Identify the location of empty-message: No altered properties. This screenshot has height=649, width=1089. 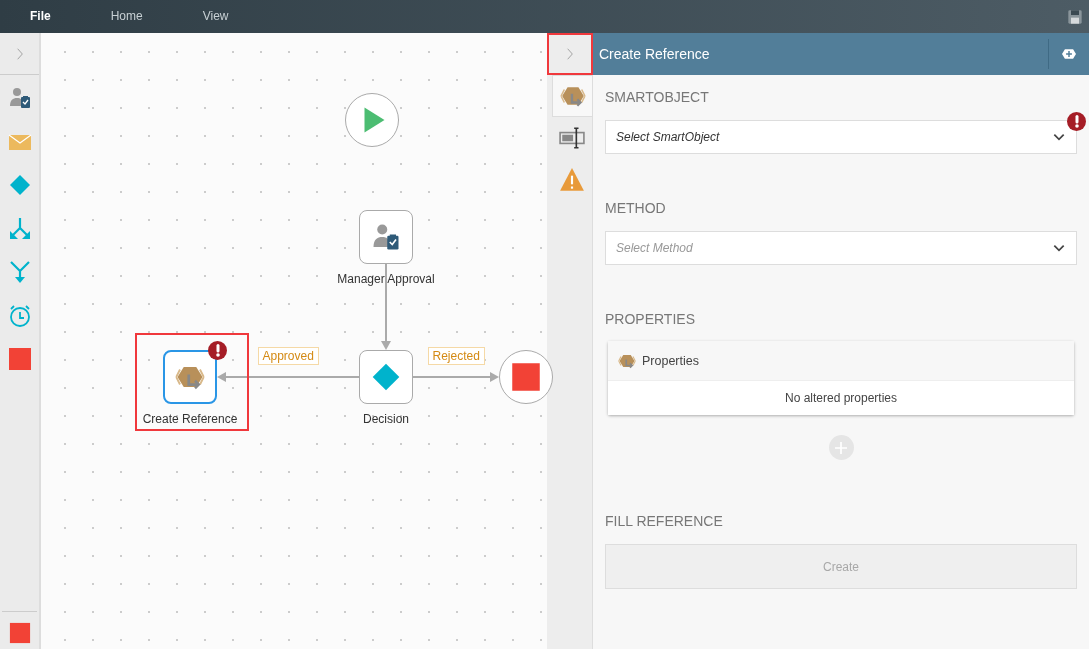
(841, 398).